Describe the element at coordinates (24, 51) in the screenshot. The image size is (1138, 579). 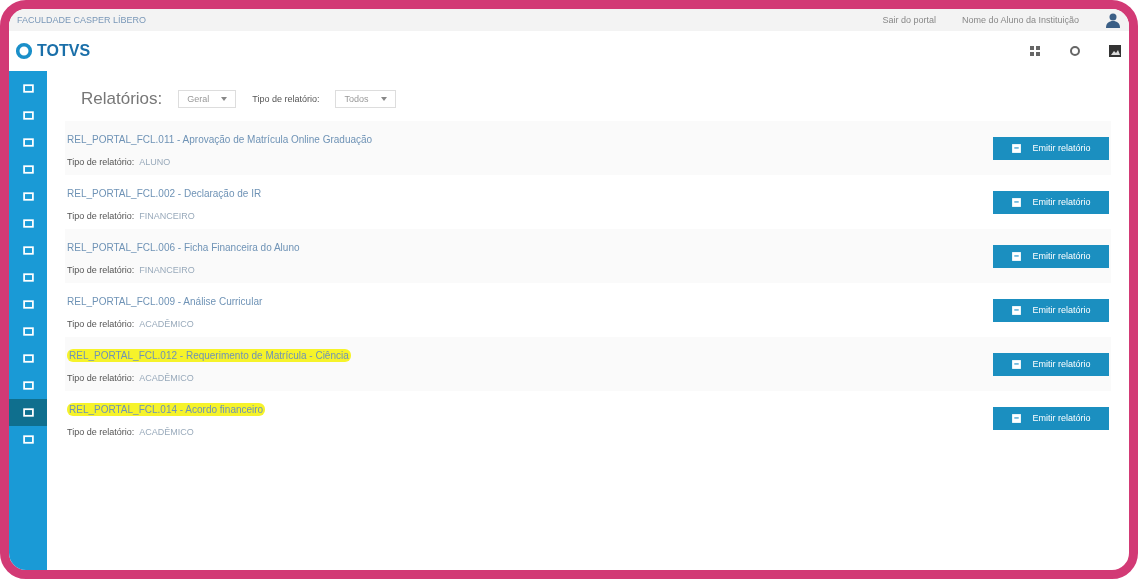
I see `logo-icon` at that location.